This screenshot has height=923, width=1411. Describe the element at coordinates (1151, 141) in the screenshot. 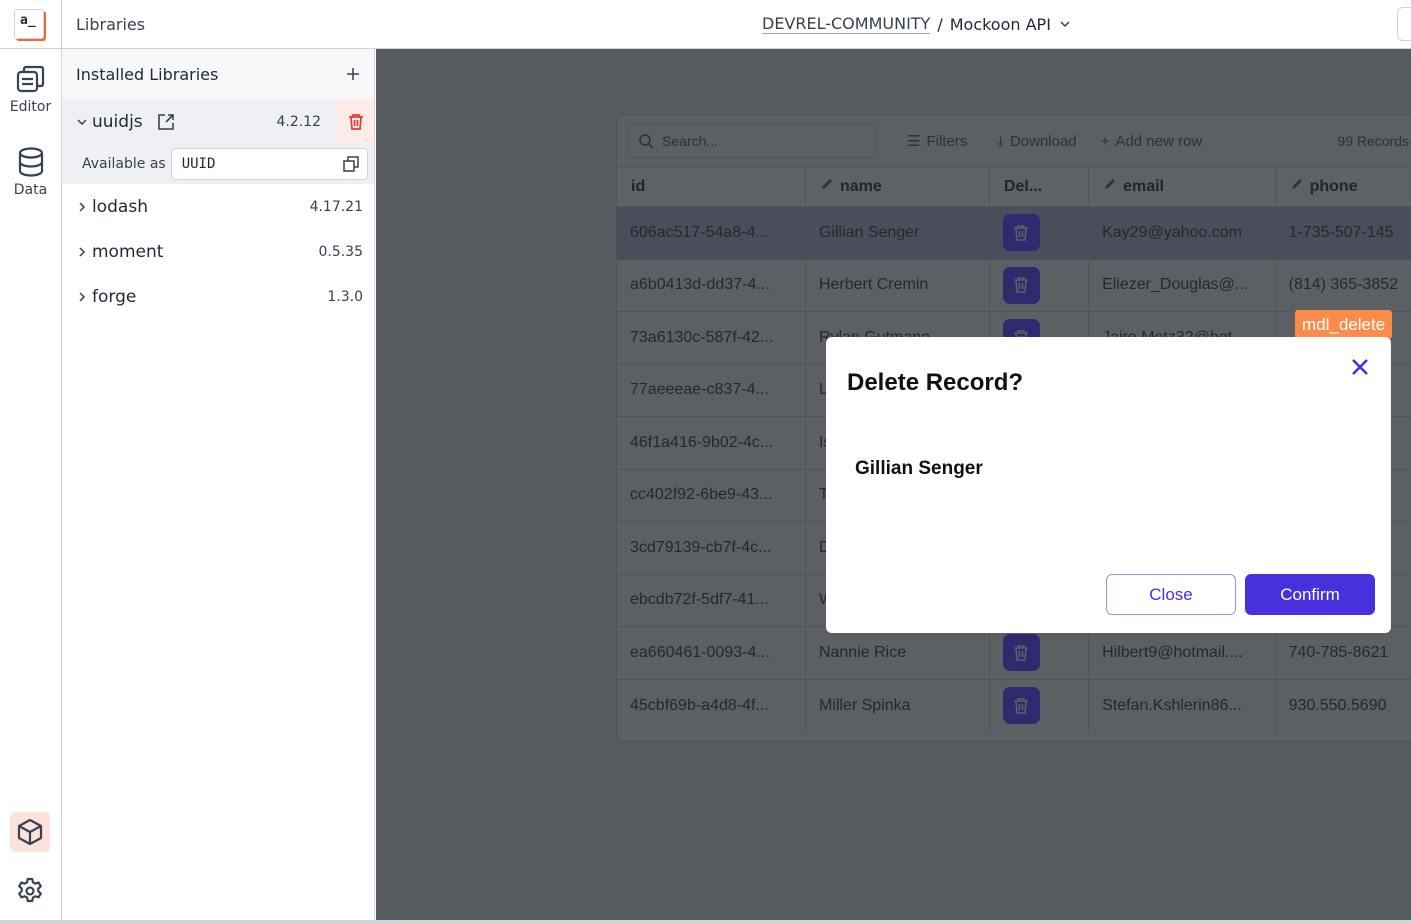

I see `add-row-button: + Add new row` at that location.